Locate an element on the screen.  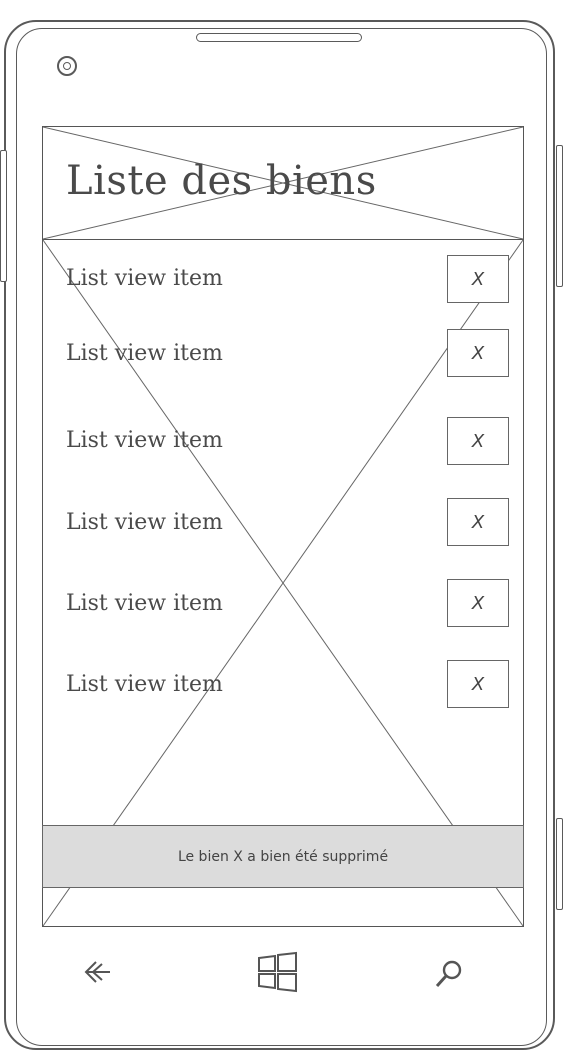
toast-message: Le bien X a bien été supprimé is located at coordinates (283, 856).